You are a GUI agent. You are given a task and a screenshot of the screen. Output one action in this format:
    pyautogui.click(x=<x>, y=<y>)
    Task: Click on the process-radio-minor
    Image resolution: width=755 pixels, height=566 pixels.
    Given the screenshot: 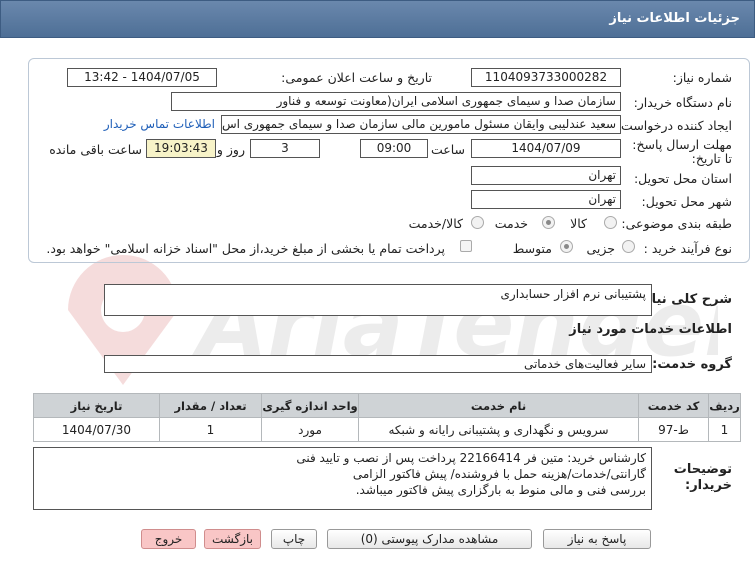 What is the action you would take?
    pyautogui.click(x=628, y=246)
    